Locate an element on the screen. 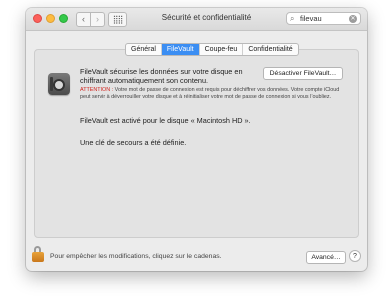 Image resolution: width=391 pixels, height=300 pixels. show-all-grid-icon: ⣿⣿ is located at coordinates (117, 19).